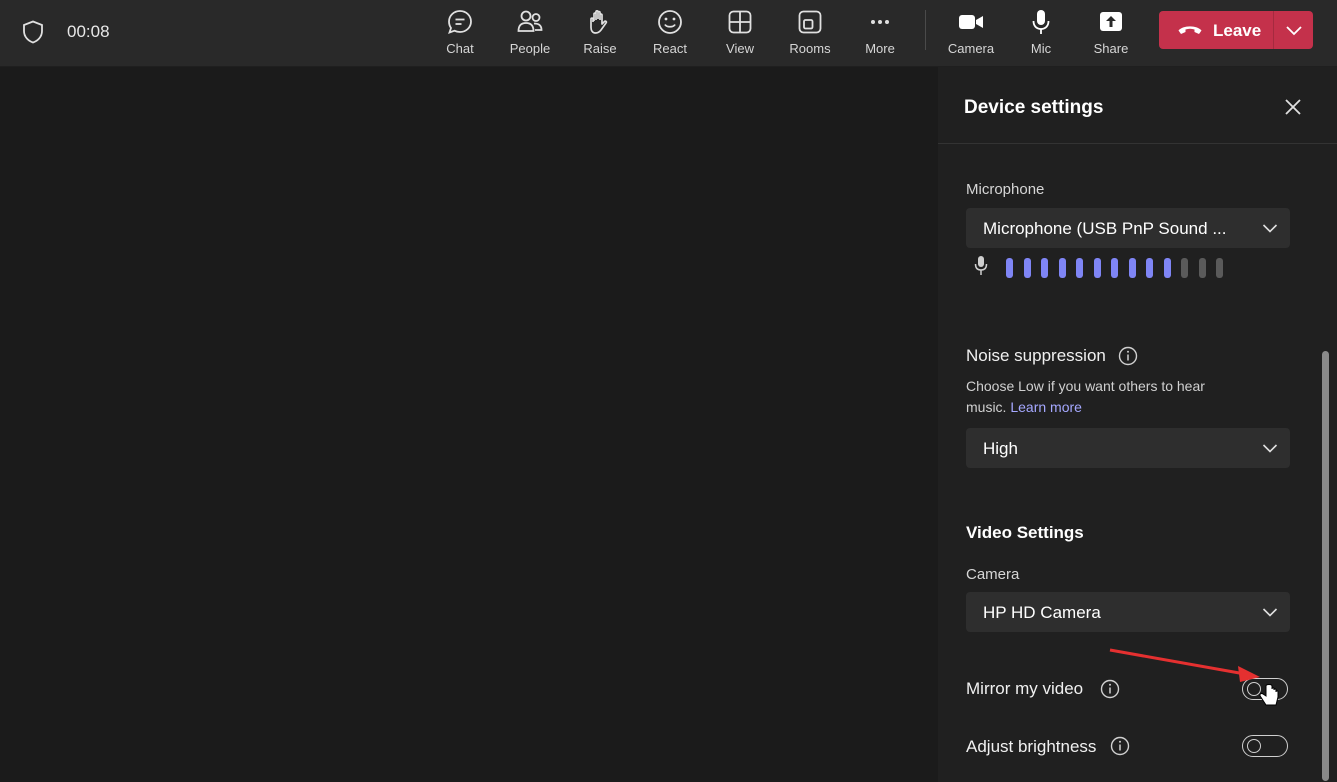 This screenshot has width=1337, height=782. Describe the element at coordinates (530, 34) in the screenshot. I see `people-button: People` at that location.